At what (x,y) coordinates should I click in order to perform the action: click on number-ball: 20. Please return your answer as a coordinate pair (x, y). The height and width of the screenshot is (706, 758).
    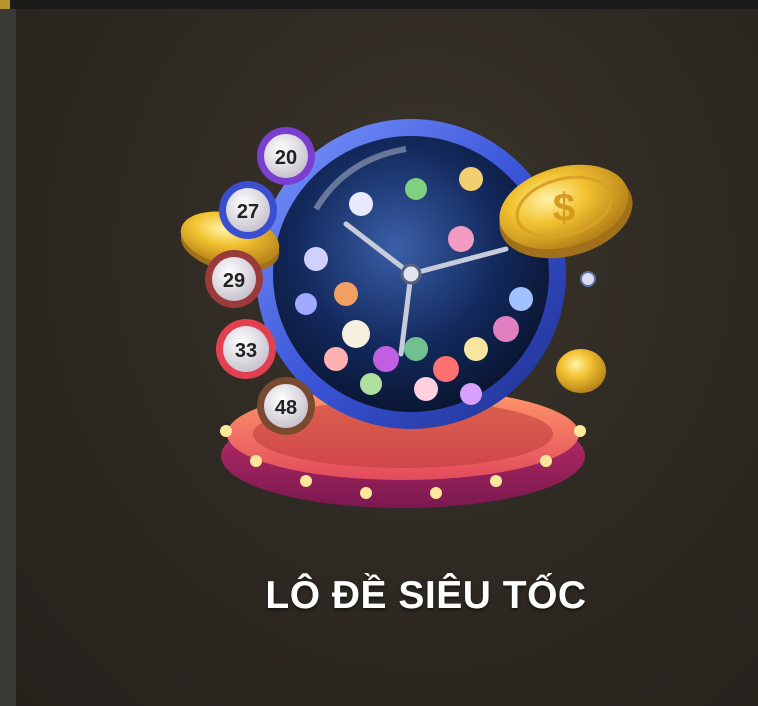
    Looking at the image, I should click on (286, 156).